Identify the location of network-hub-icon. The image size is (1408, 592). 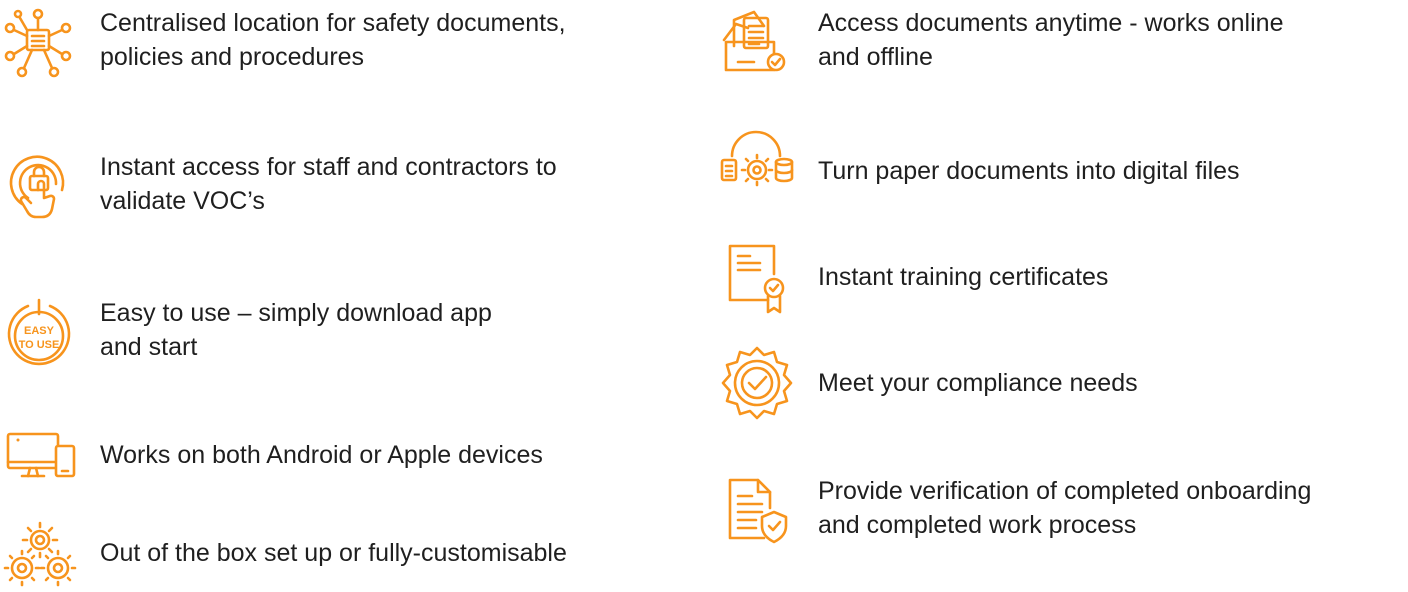
(39, 45).